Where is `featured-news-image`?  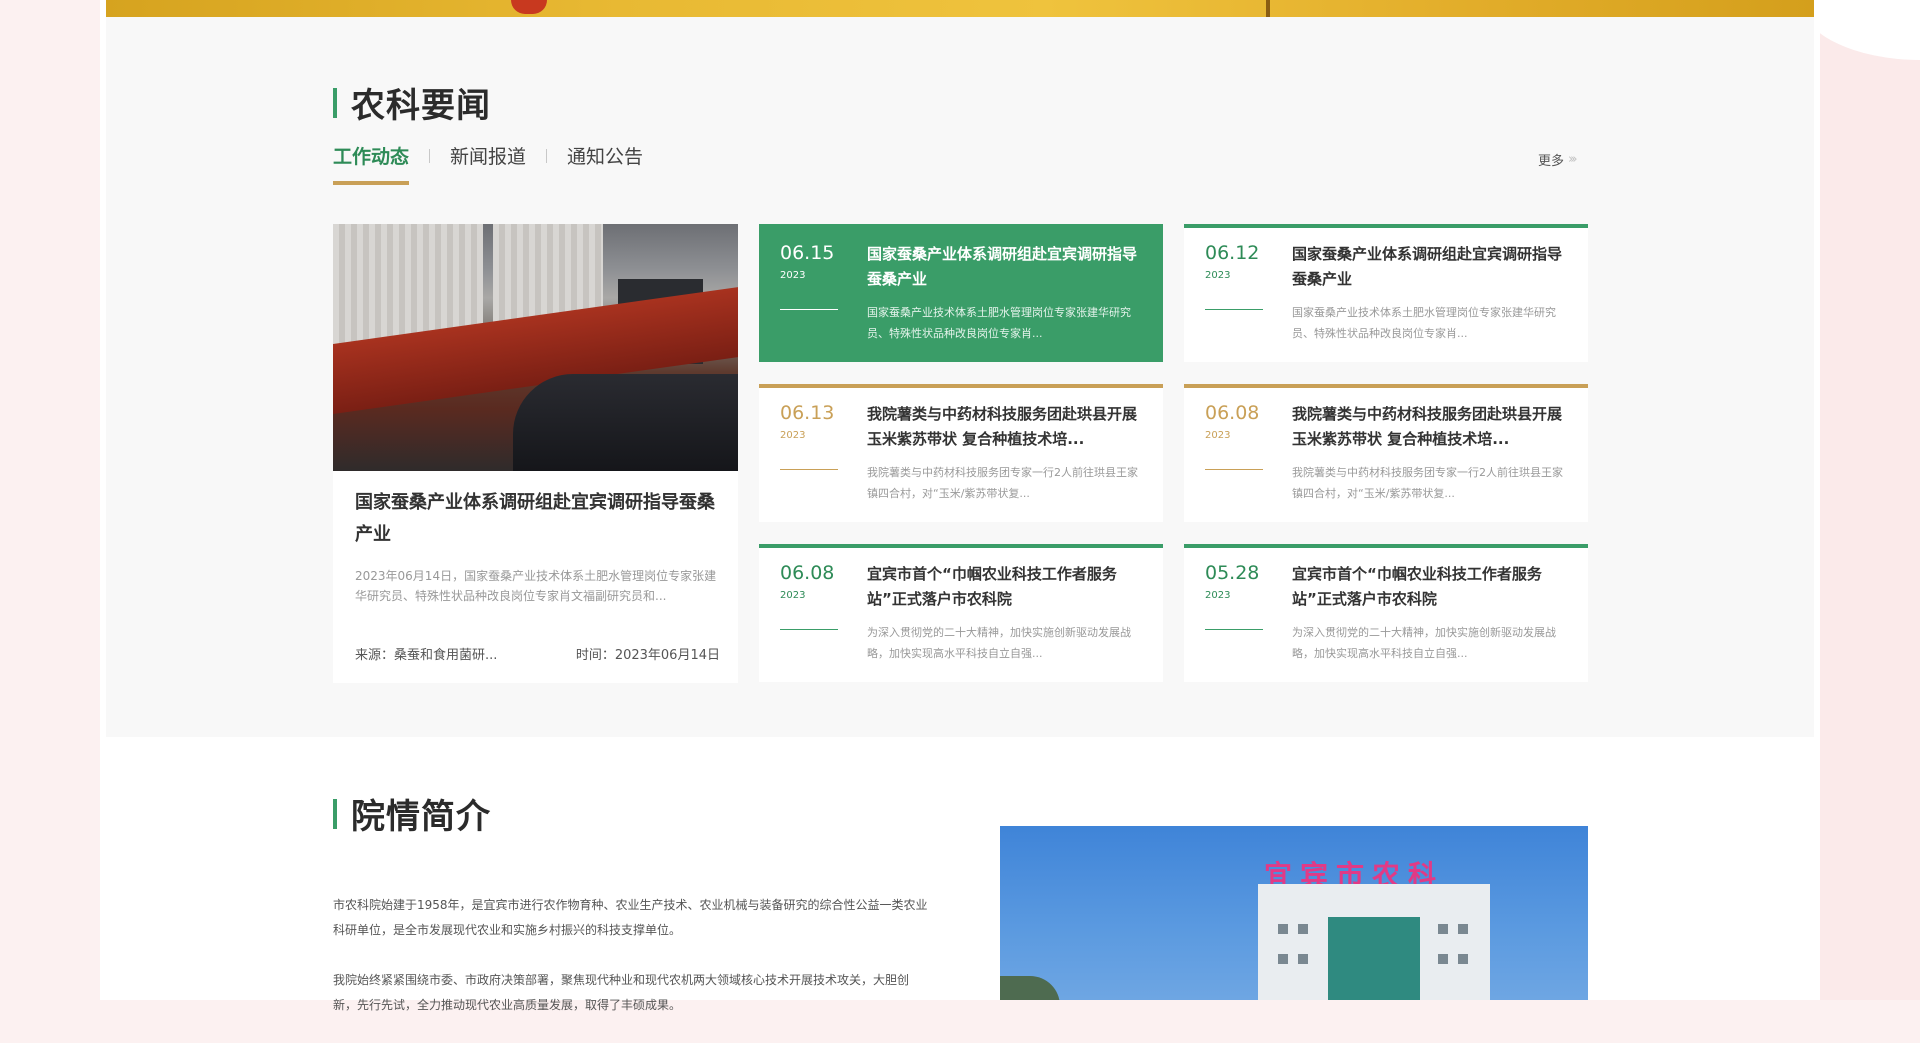 featured-news-image is located at coordinates (535, 347).